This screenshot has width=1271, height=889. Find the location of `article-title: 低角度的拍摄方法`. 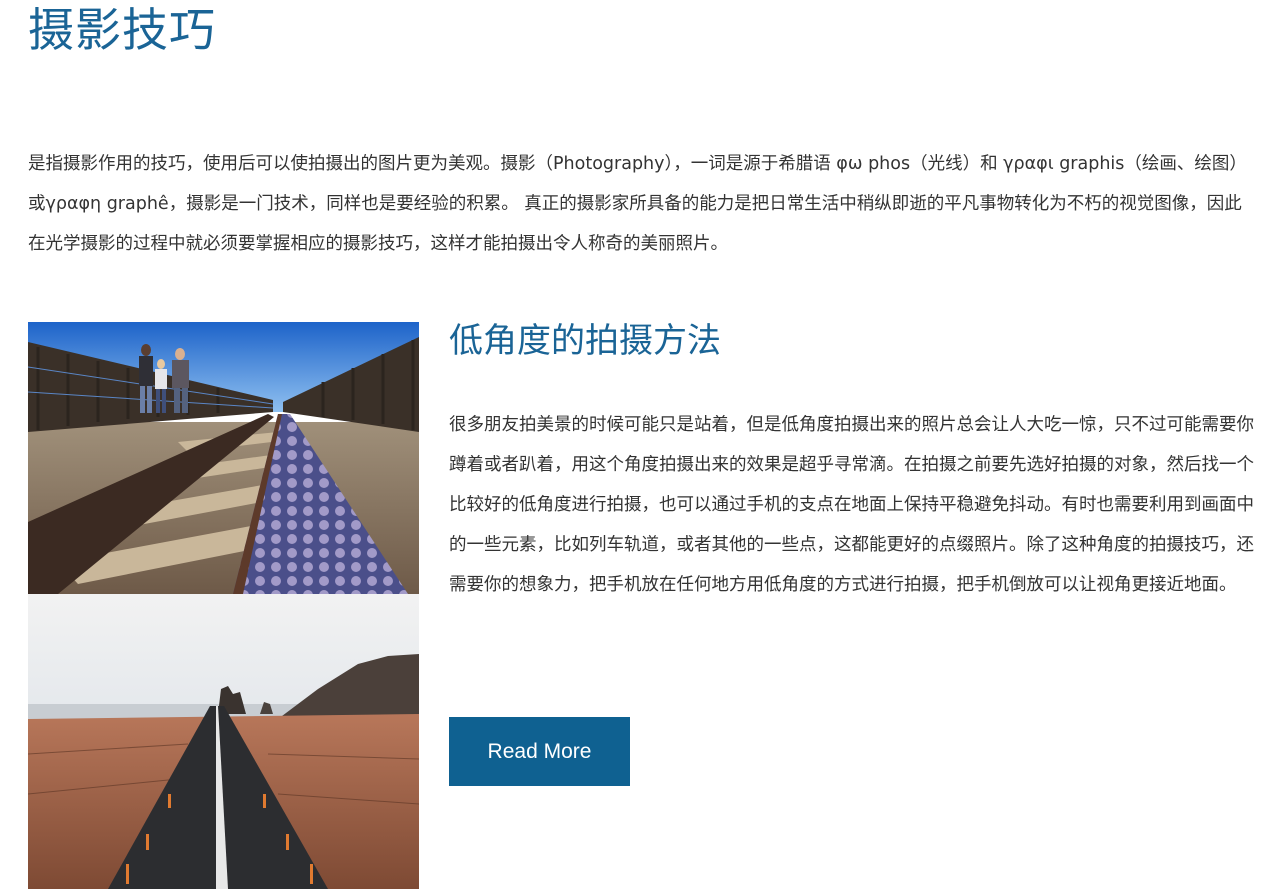

article-title: 低角度的拍摄方法 is located at coordinates (585, 341).